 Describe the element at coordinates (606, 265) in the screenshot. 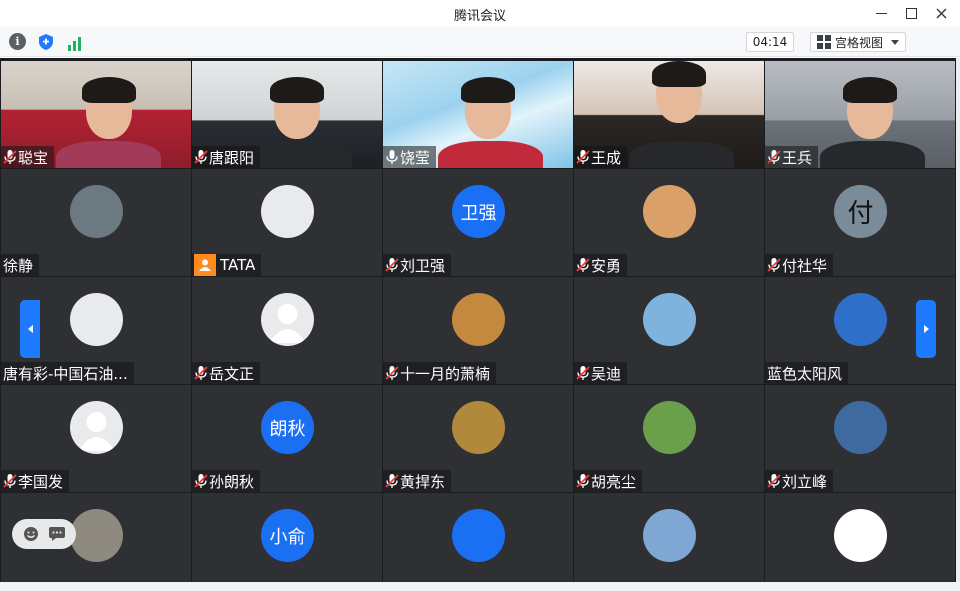

I see `participant-name: 安勇` at that location.